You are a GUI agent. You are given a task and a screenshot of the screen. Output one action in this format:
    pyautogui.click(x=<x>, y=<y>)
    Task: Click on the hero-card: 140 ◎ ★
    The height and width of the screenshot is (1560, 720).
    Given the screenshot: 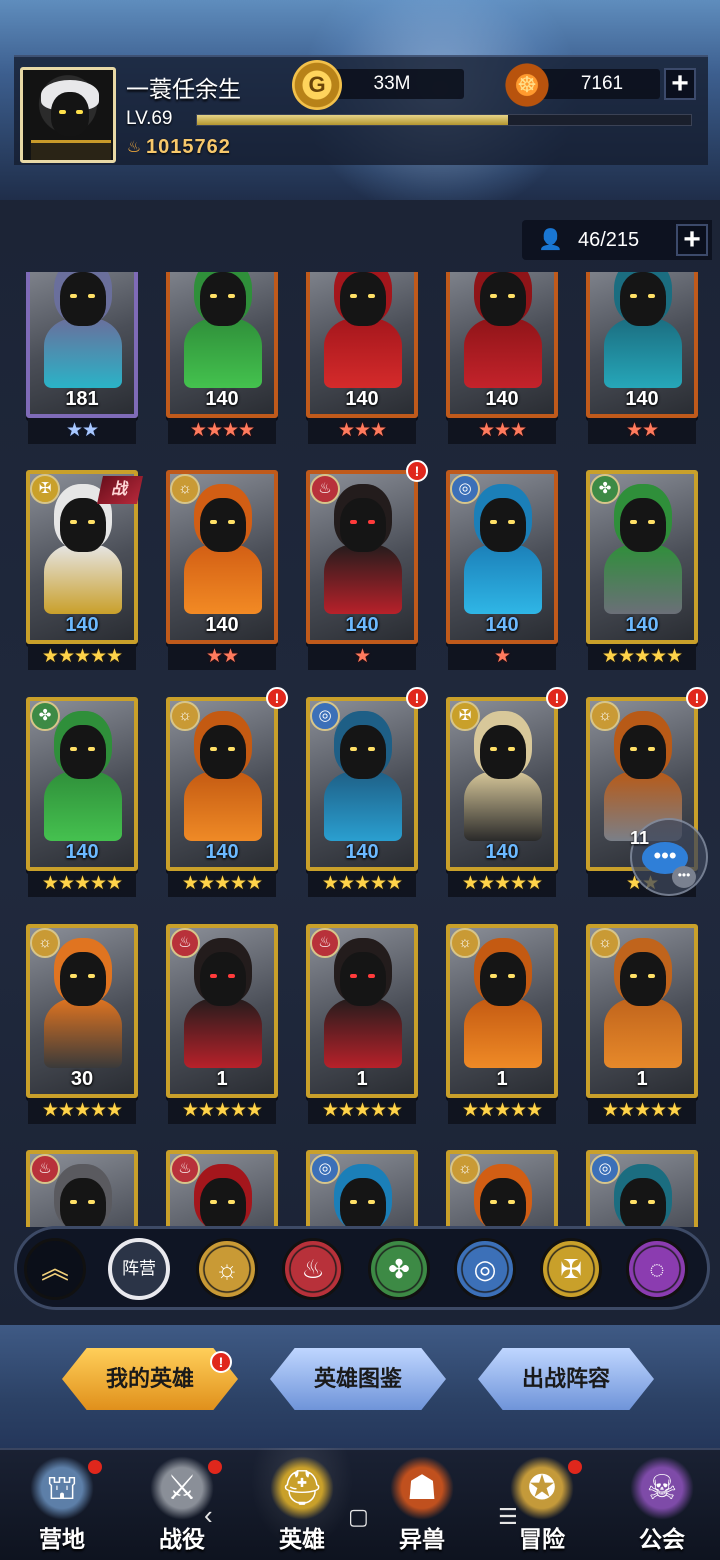 What is the action you would take?
    pyautogui.click(x=502, y=570)
    